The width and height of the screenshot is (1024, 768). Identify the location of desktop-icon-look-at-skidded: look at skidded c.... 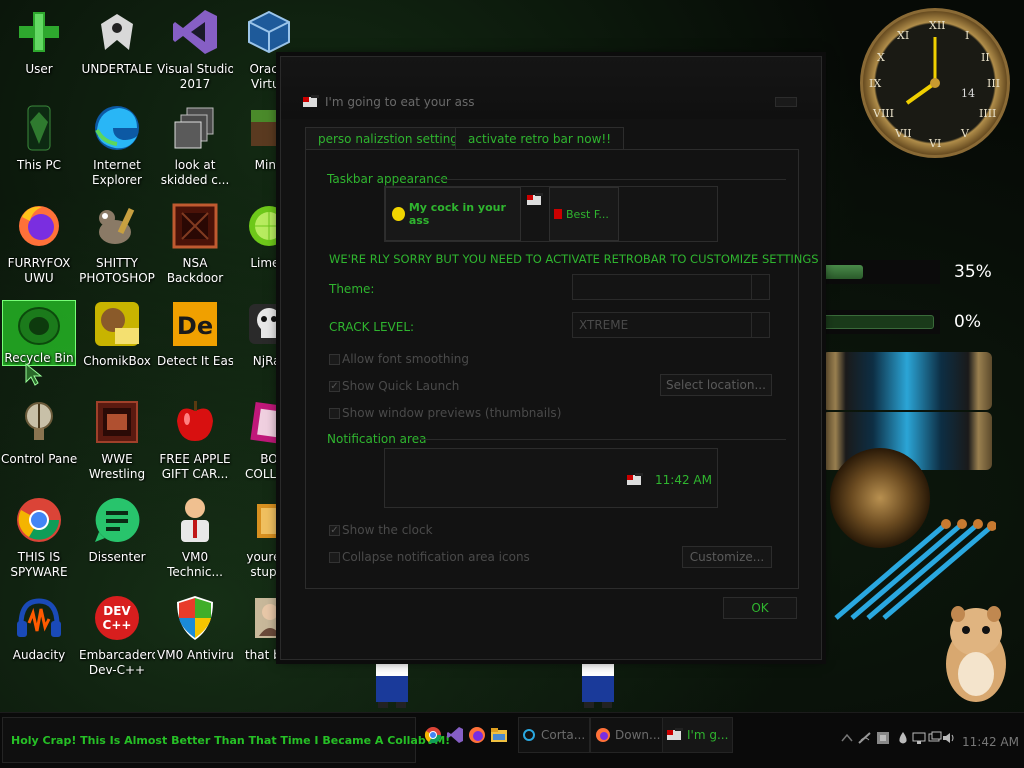
(195, 147).